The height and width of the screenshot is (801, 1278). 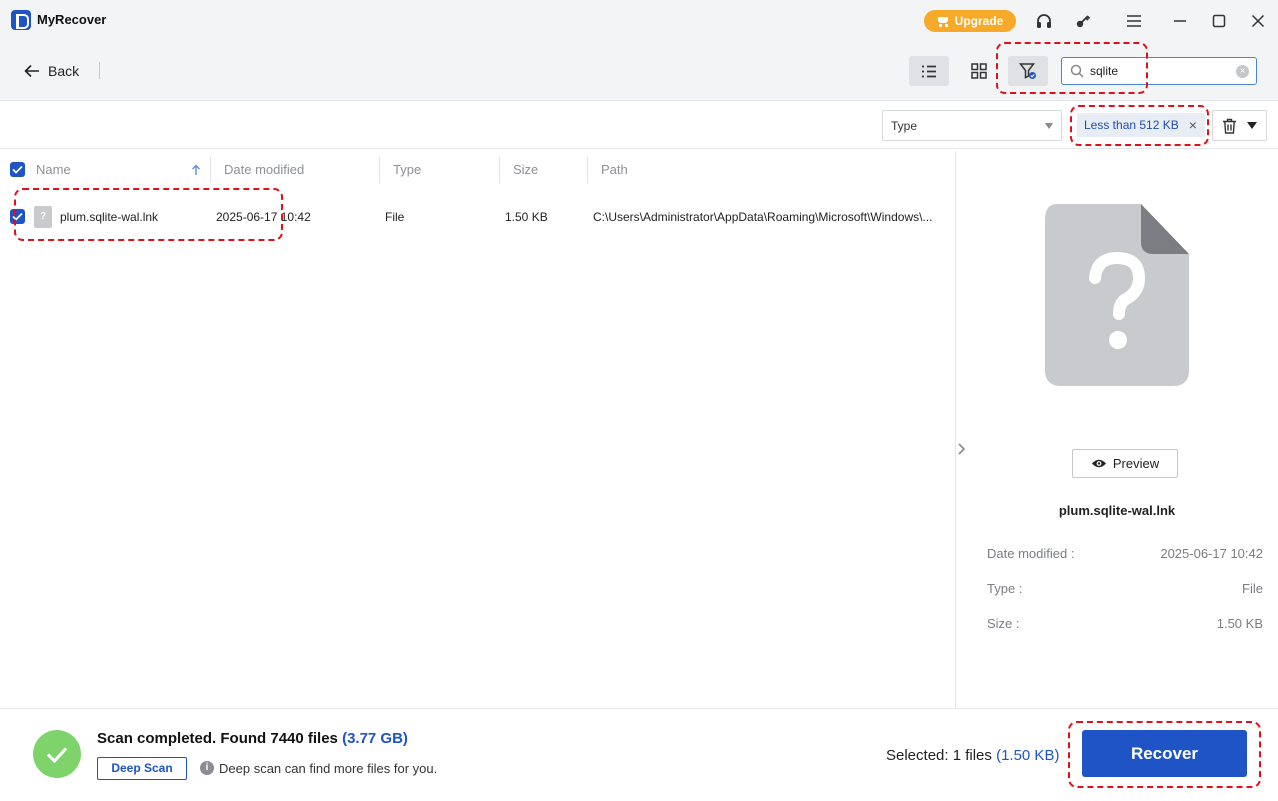 I want to click on selection-count: Selected: 1 files, so click(x=939, y=755).